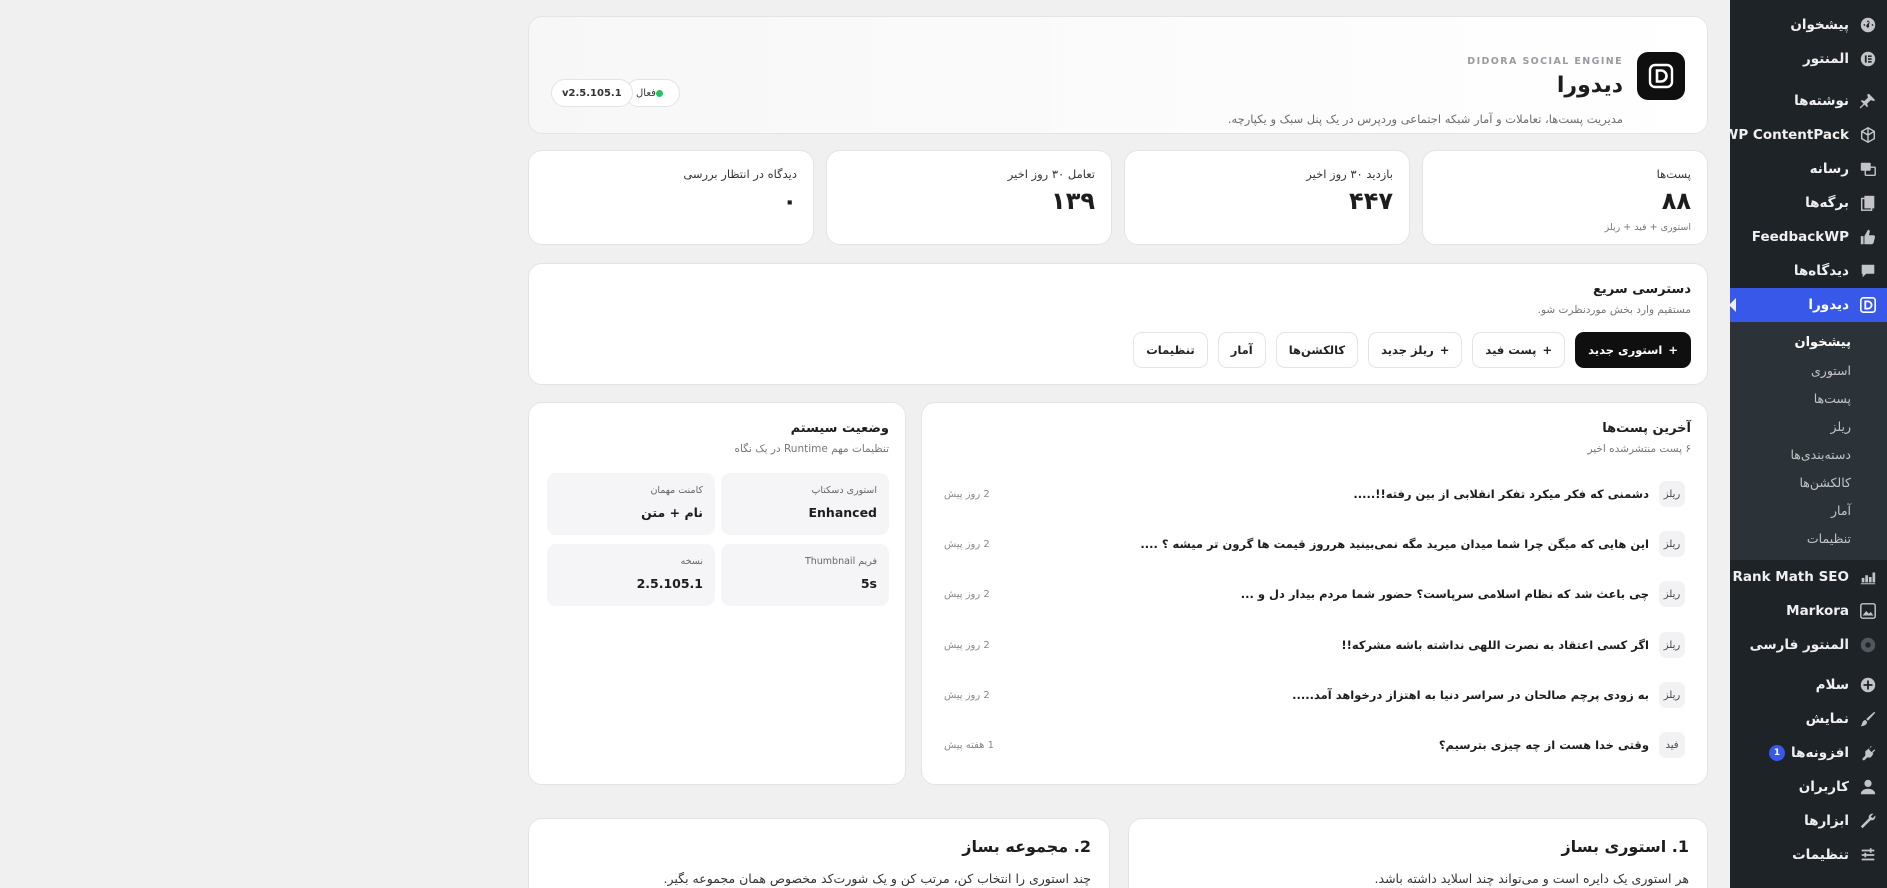 The image size is (1887, 888). Describe the element at coordinates (1545, 61) in the screenshot. I see `brand-kicker: DIDORA SOCIAL ENGINE` at that location.